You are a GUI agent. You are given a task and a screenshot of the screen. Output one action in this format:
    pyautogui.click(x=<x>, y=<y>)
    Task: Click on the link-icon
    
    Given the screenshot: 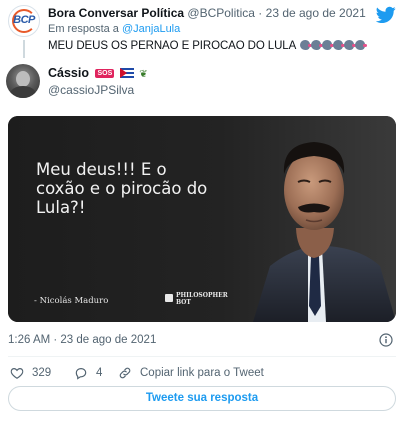 What is the action you would take?
    pyautogui.click(x=125, y=373)
    